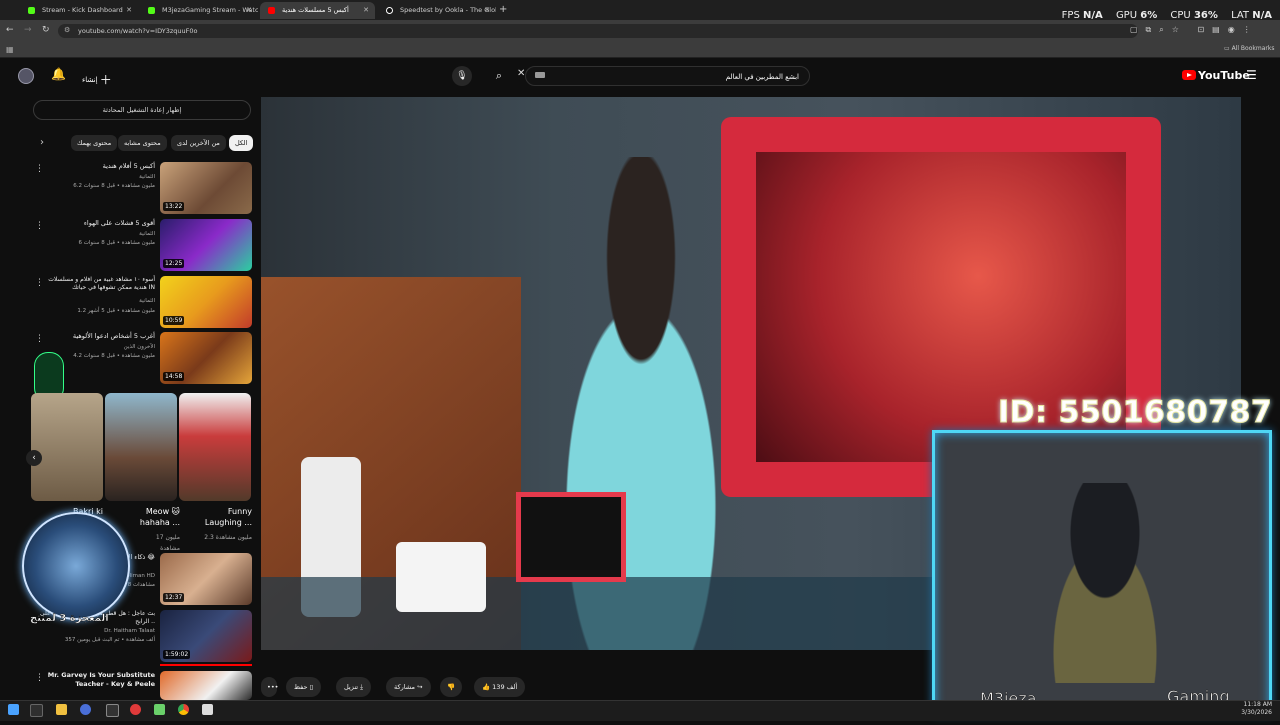 This screenshot has width=1280, height=725. I want to click on menu-hamburger-icon: ☰, so click(1251, 75).